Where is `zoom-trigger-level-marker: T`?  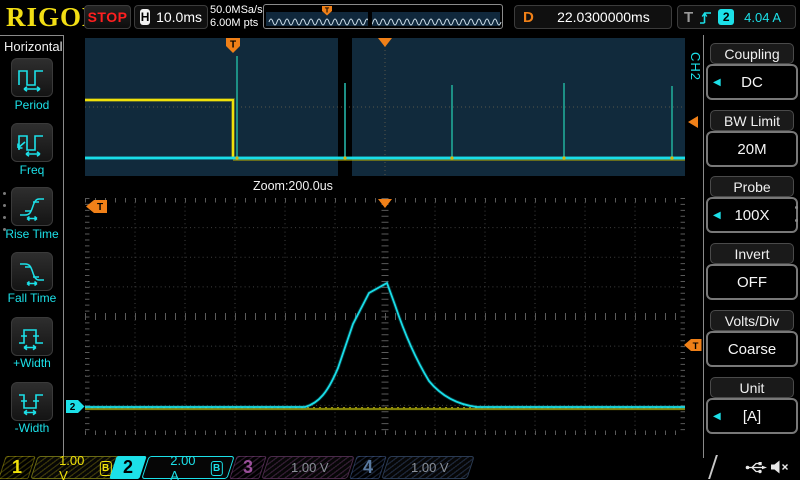 zoom-trigger-level-marker: T is located at coordinates (693, 345).